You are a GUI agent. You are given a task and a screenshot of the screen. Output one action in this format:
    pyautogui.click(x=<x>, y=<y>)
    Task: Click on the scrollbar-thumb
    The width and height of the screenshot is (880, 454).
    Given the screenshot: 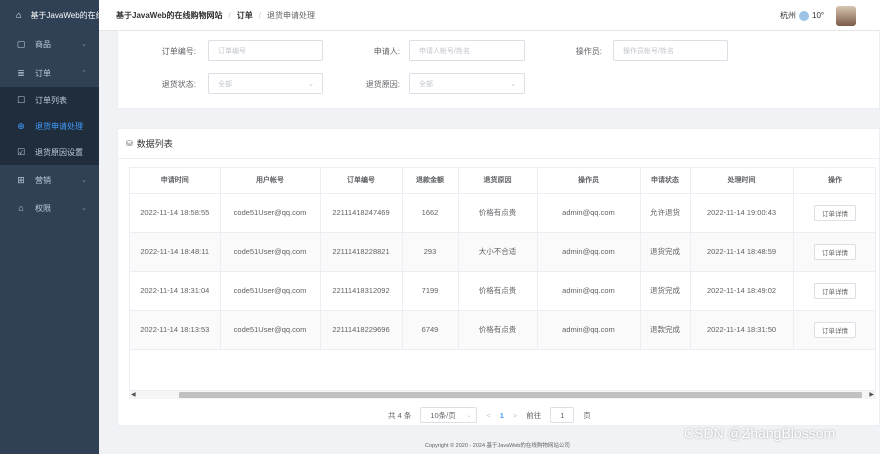 What is the action you would take?
    pyautogui.click(x=520, y=395)
    